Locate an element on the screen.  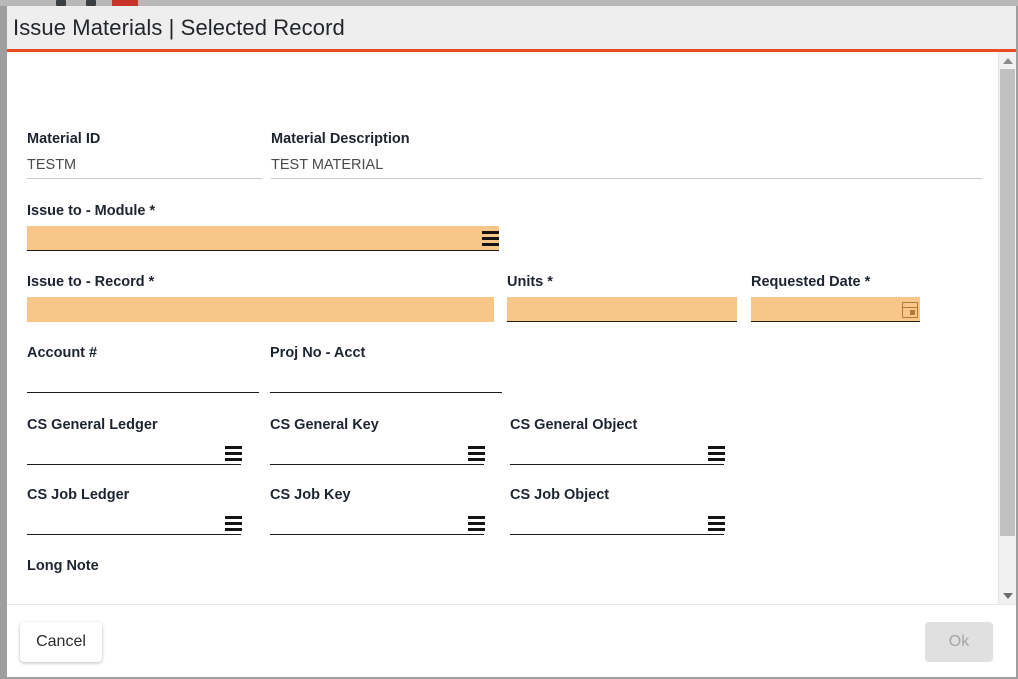
label-cs-general-ledger: CS General Ledger is located at coordinates (92, 425).